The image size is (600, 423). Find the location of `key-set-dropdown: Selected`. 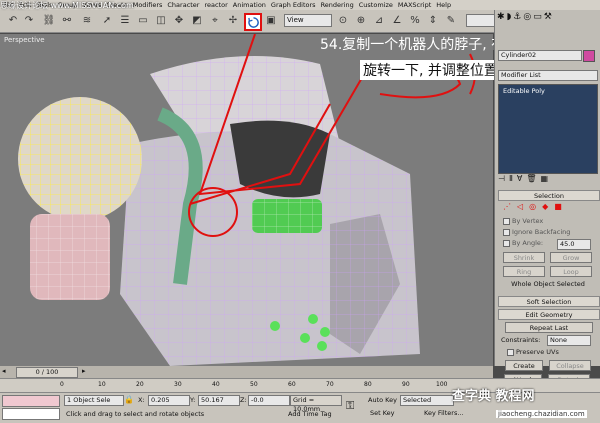

key-set-dropdown: Selected is located at coordinates (427, 400).